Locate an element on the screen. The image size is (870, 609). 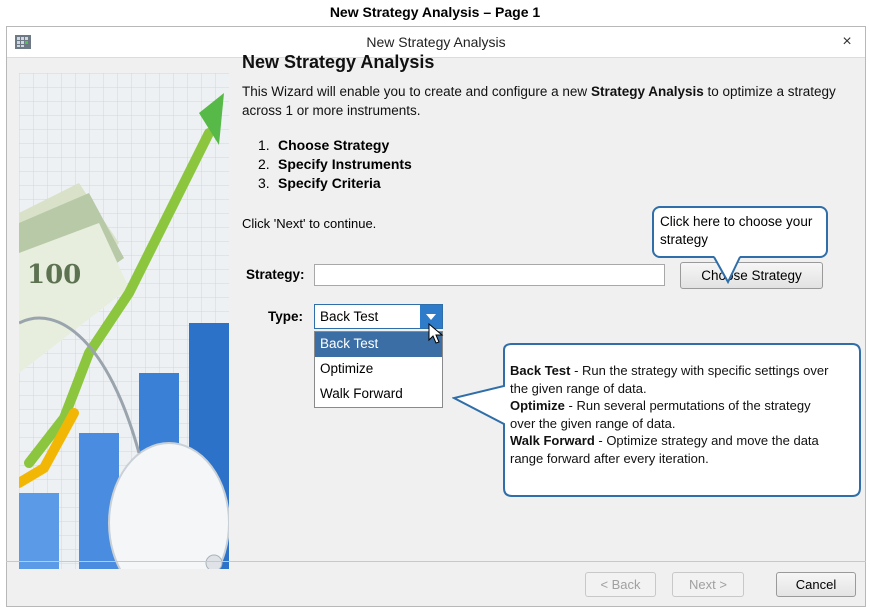
step-label: Choose Strategy is located at coordinates (334, 145).